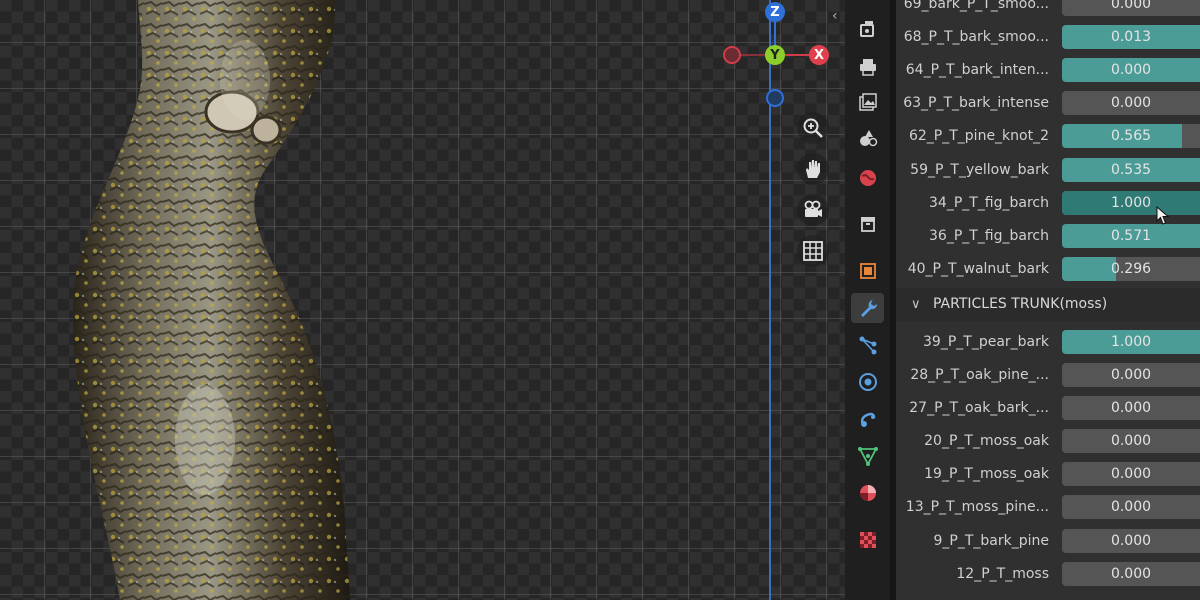 The width and height of the screenshot is (1200, 600). Describe the element at coordinates (775, 34) in the screenshot. I see `gizmo-z-line` at that location.